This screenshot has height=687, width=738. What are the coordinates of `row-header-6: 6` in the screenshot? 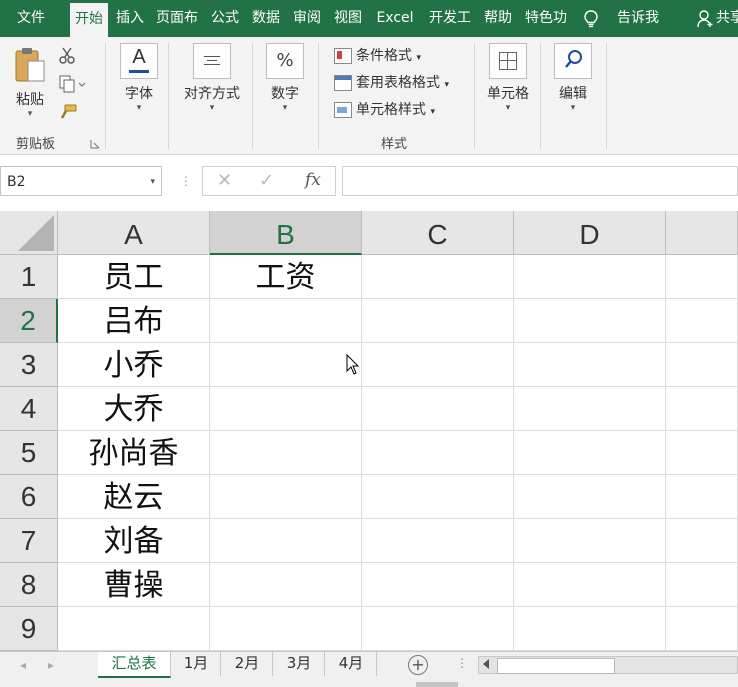 It's located at (29, 497).